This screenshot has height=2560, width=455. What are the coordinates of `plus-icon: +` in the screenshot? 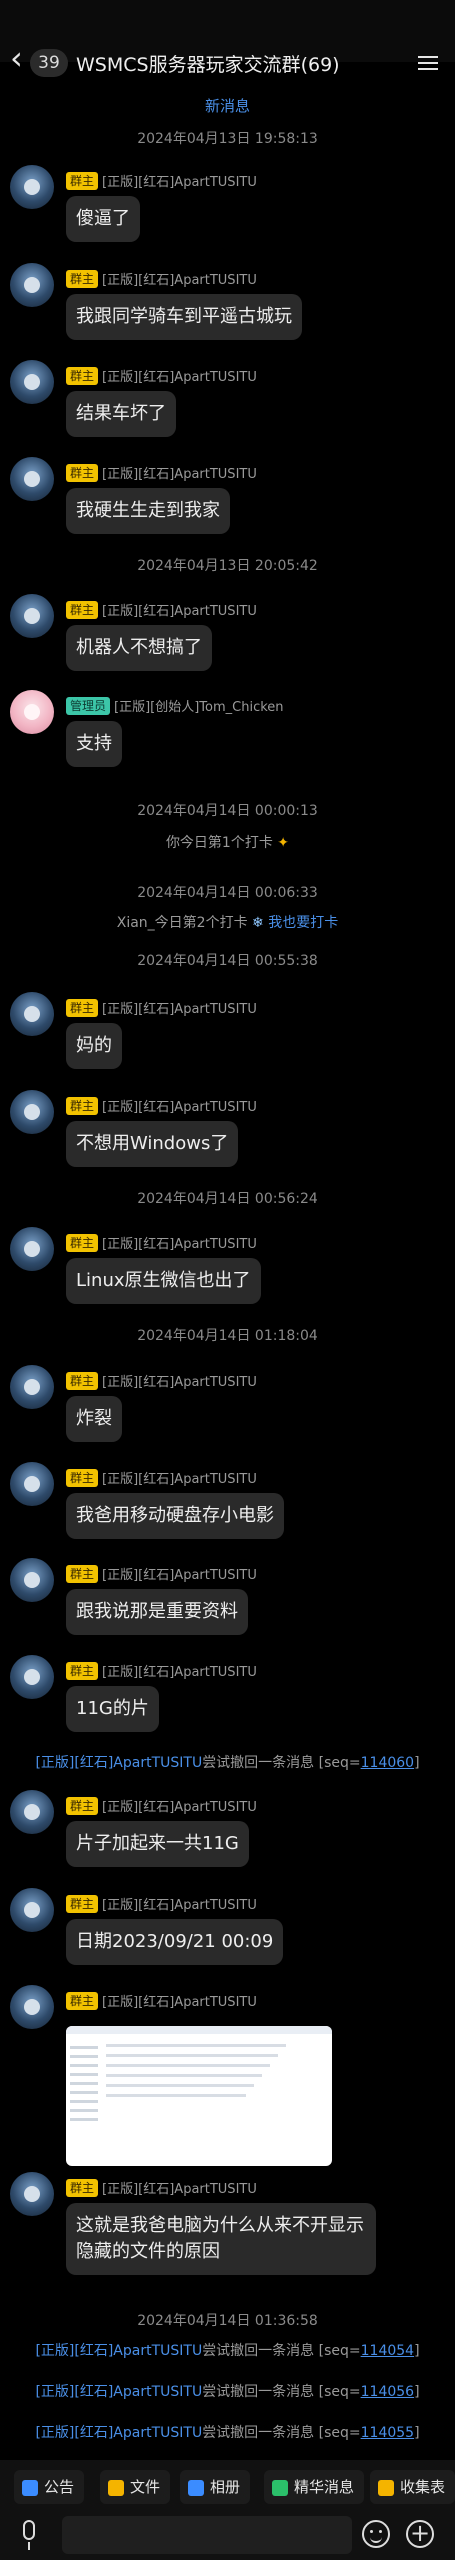 It's located at (420, 2534).